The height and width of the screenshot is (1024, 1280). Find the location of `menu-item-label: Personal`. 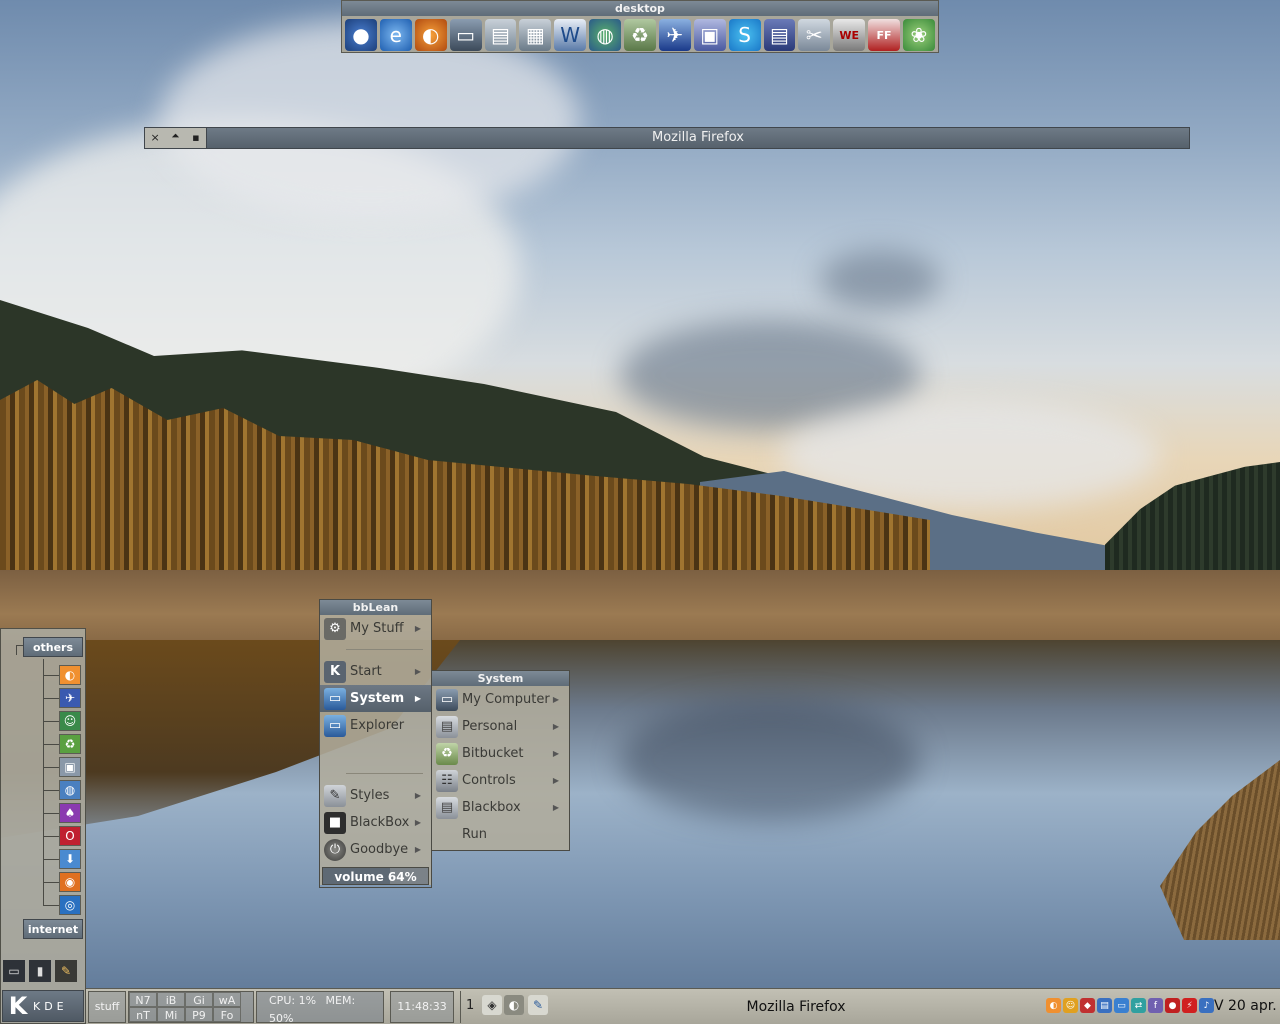

menu-item-label: Personal is located at coordinates (490, 726).